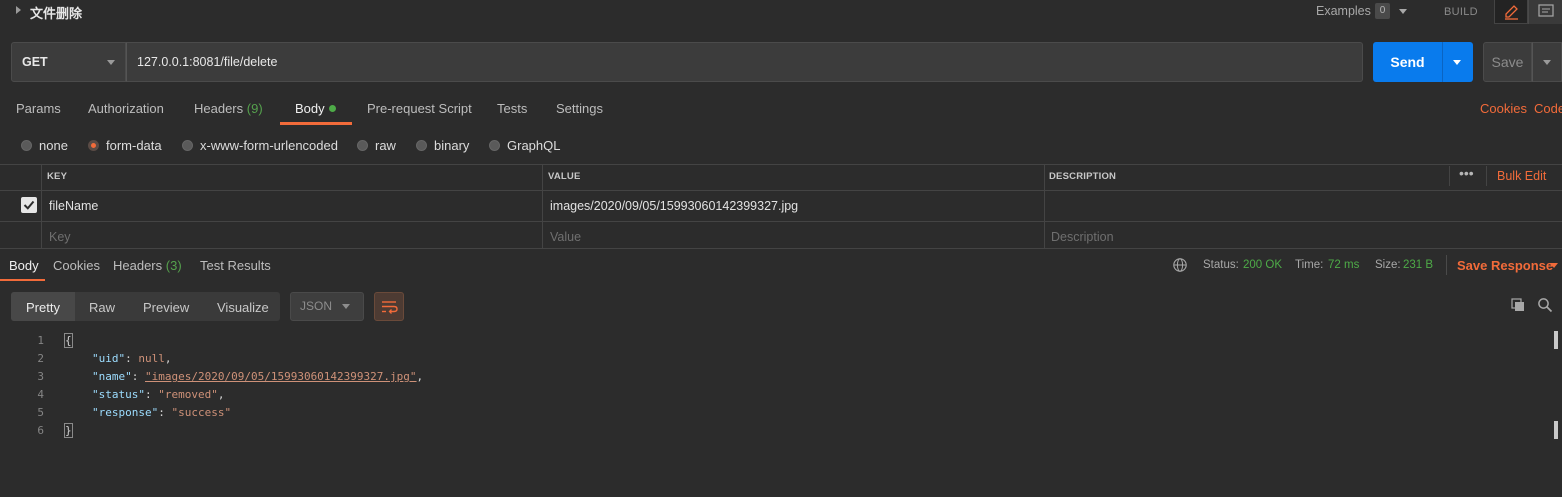 Image resolution: width=1562 pixels, height=497 pixels. Describe the element at coordinates (235, 265) in the screenshot. I see `response-tab-test-results: Test Results` at that location.